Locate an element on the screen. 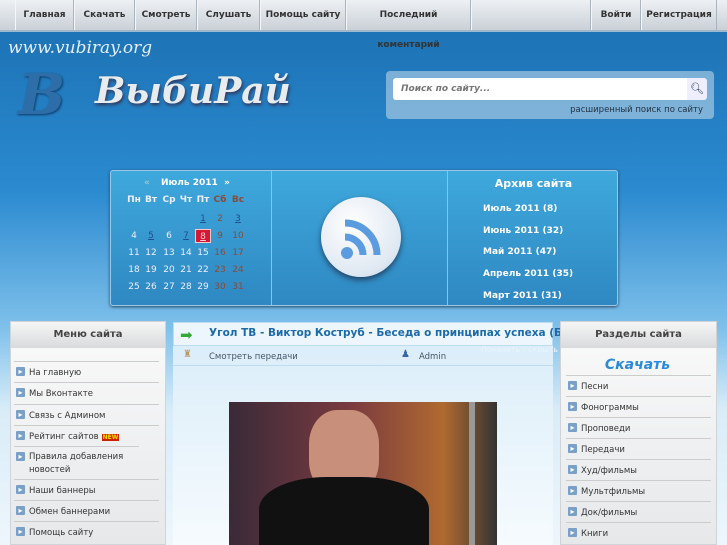  post-category: Смотреть передачи is located at coordinates (253, 357).